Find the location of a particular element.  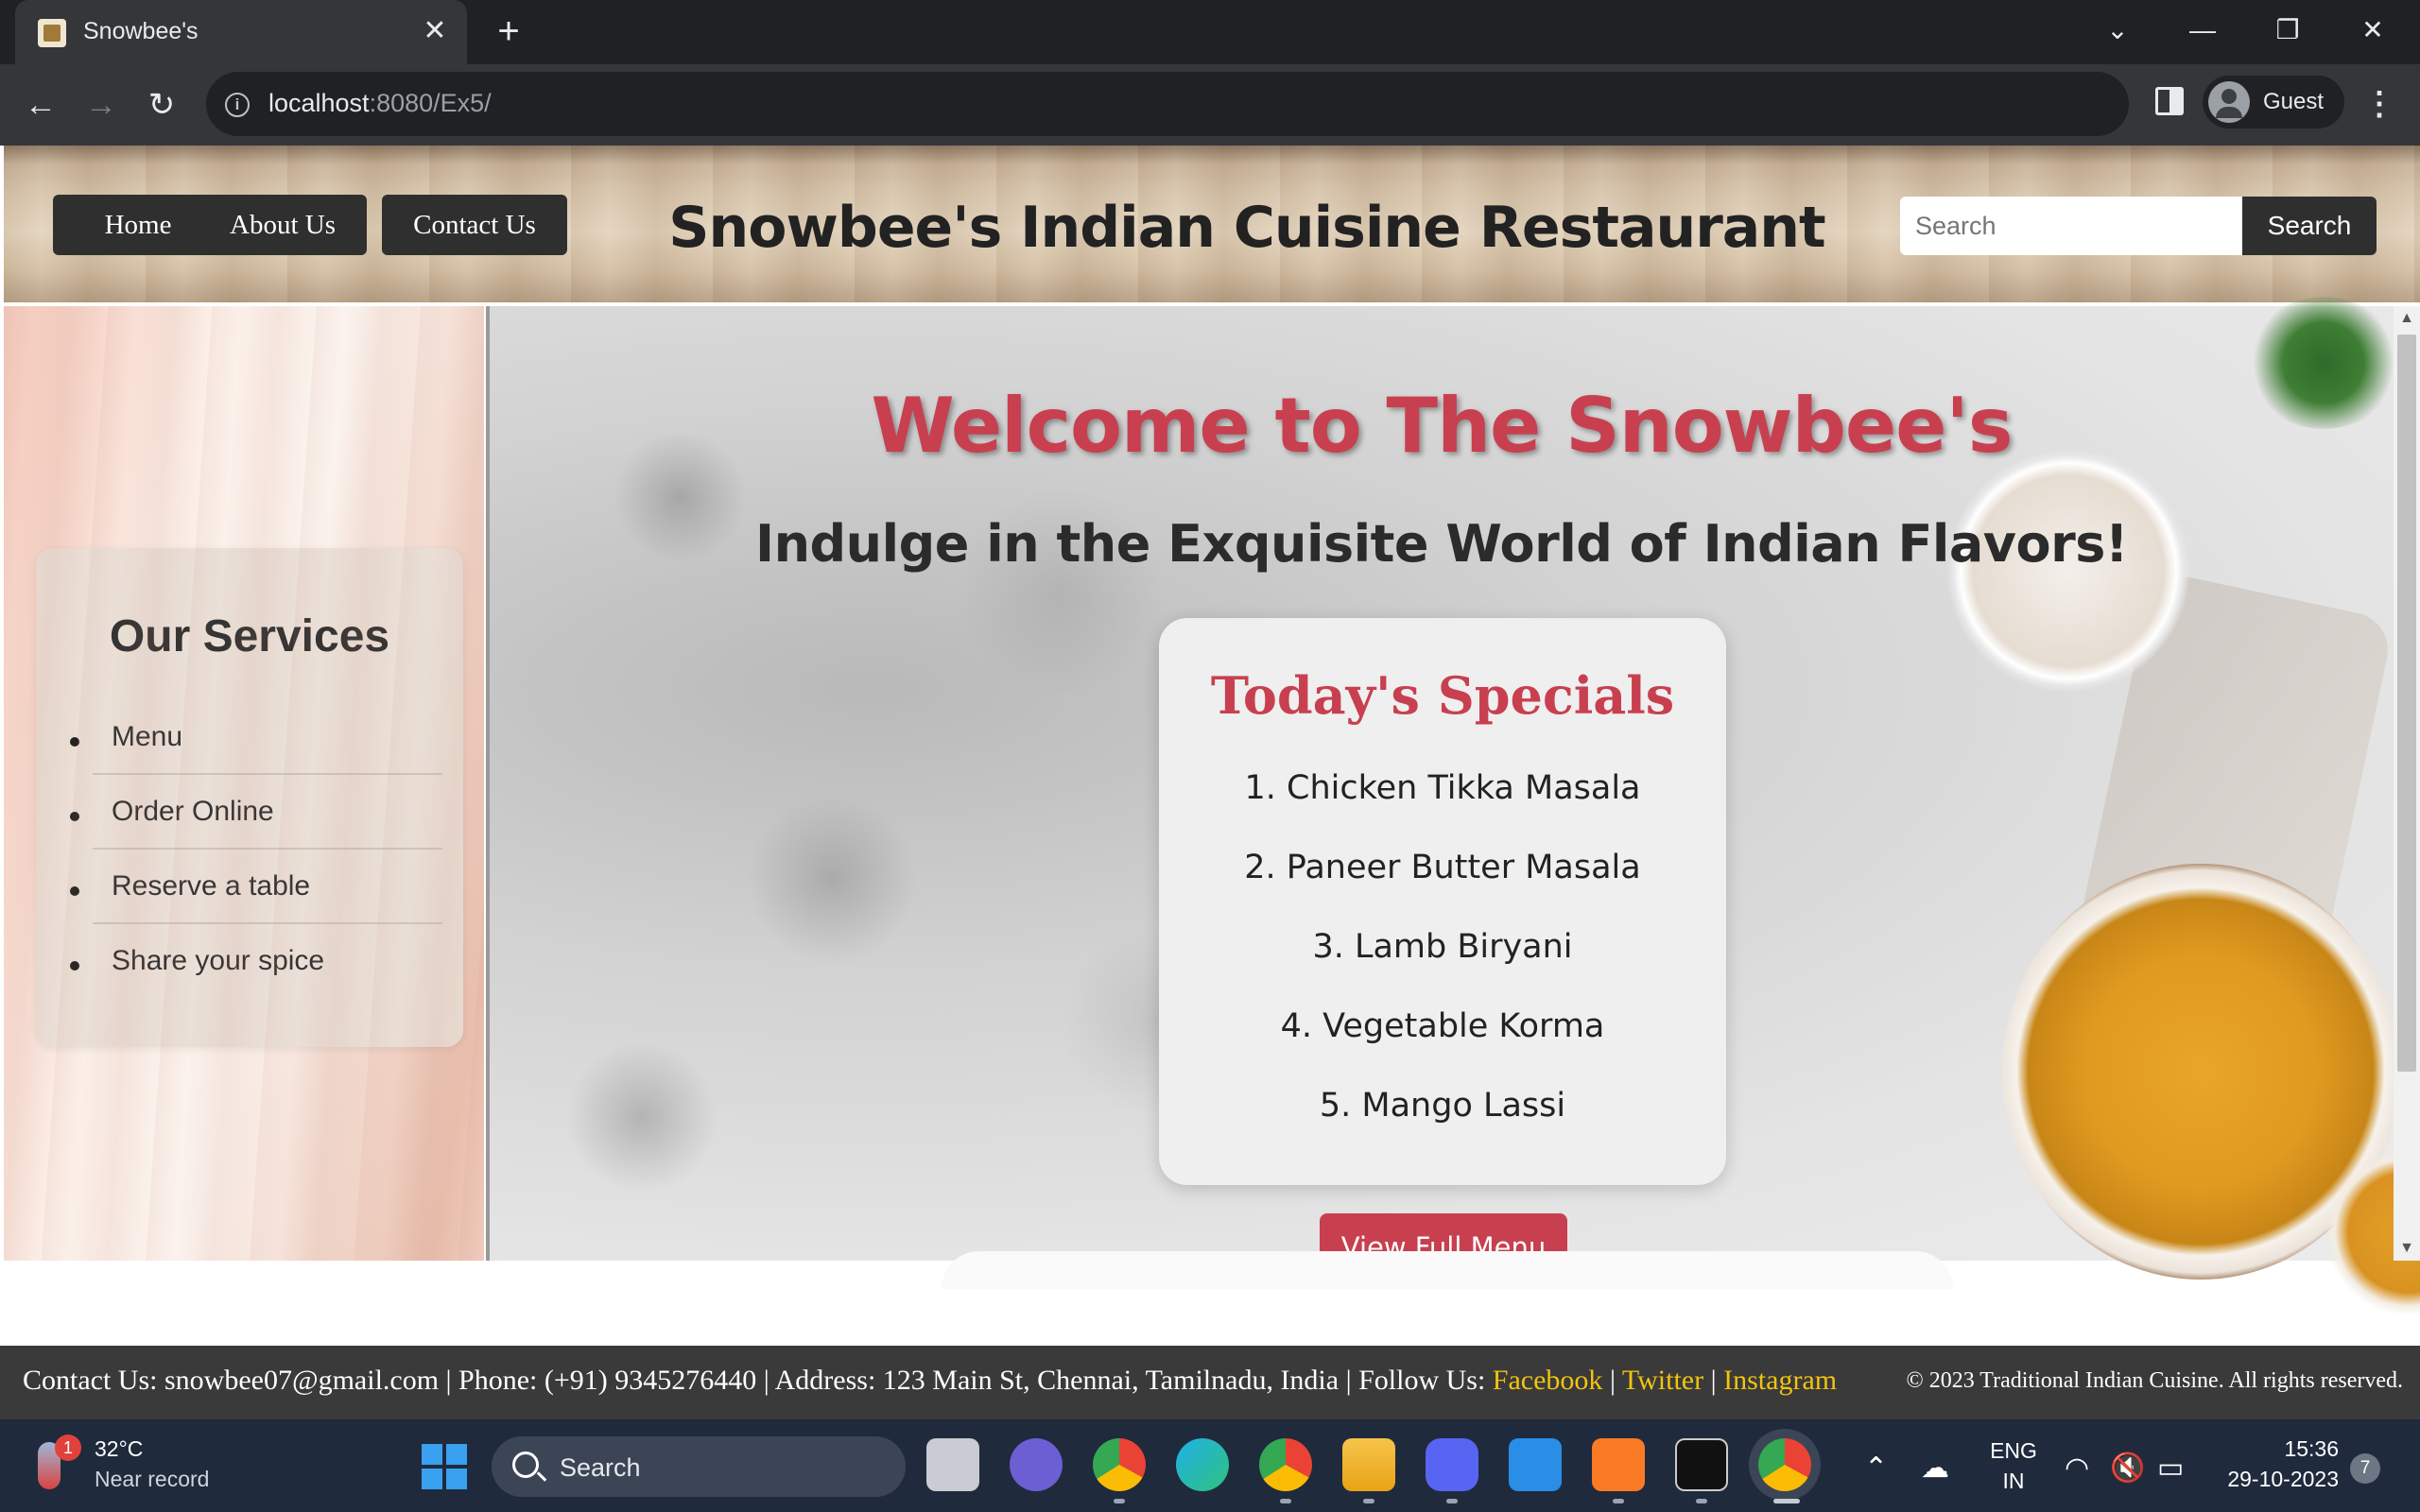

browser-toolbar: ← → ↻ i localhost:8080/Ex5/ Guest ⋮ is located at coordinates (1210, 105).